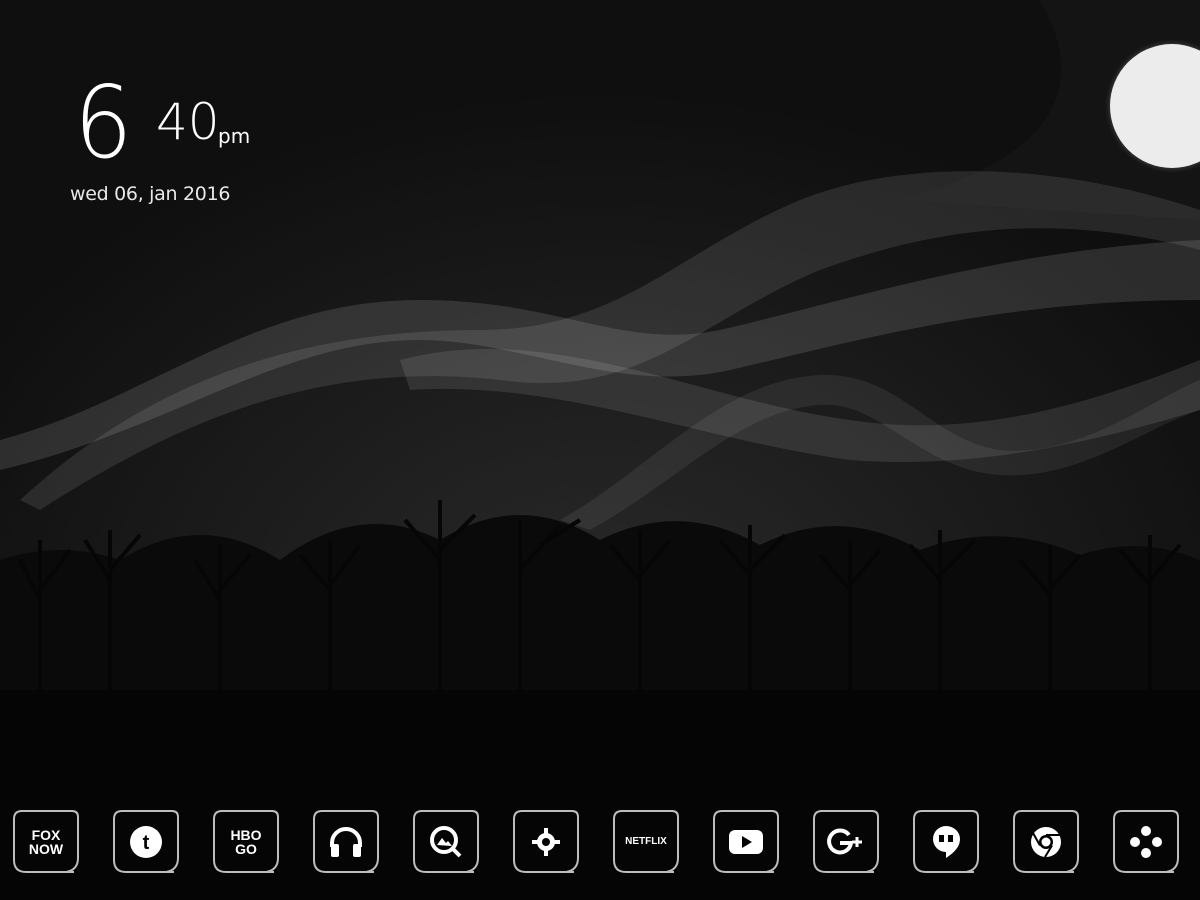 Image resolution: width=1200 pixels, height=900 pixels. I want to click on app-settings, so click(546, 842).